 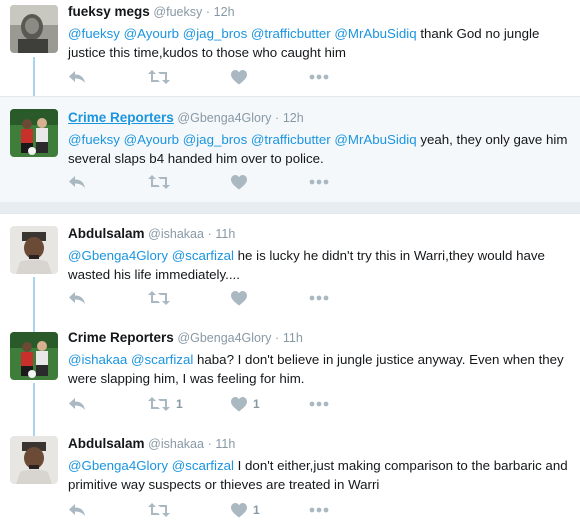 What do you see at coordinates (218, 404) in the screenshot?
I see `tweet-actions: 1 1` at bounding box center [218, 404].